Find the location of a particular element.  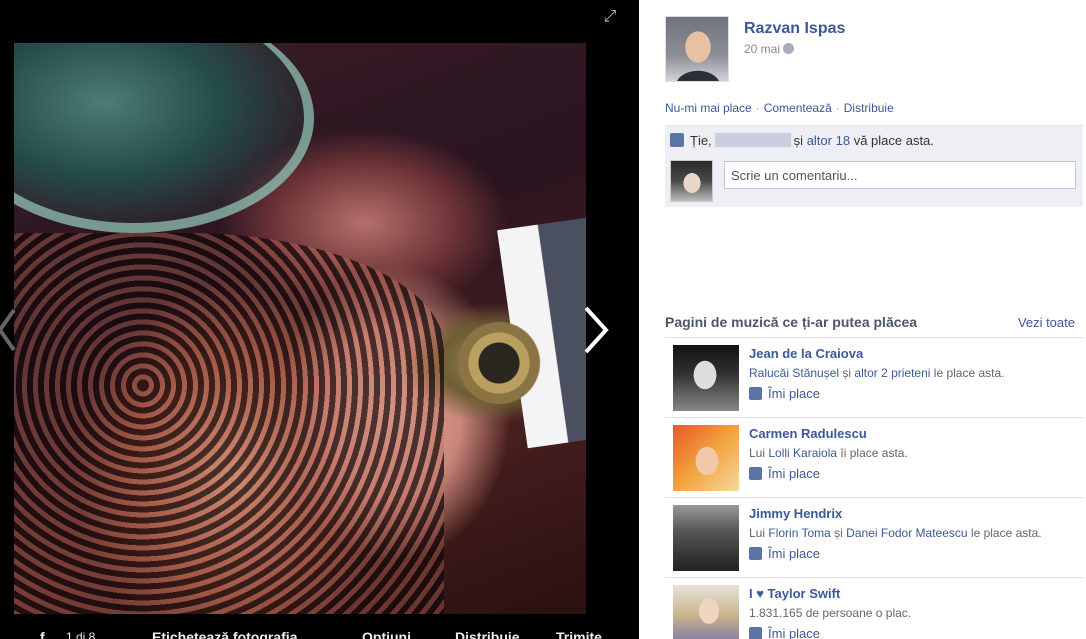

like-summary: Ție, și altor 18 vă place asta. is located at coordinates (802, 140).